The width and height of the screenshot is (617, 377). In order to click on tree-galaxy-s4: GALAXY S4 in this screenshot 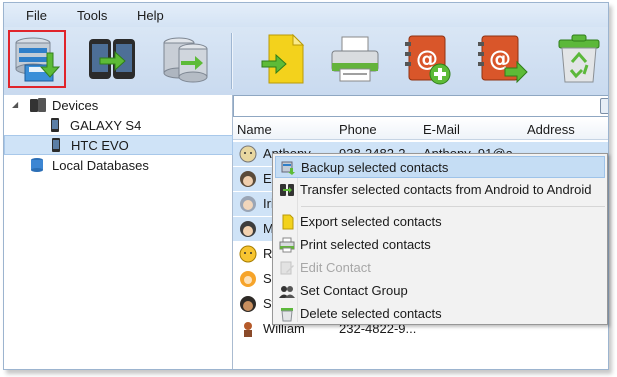, I will do `click(118, 125)`.